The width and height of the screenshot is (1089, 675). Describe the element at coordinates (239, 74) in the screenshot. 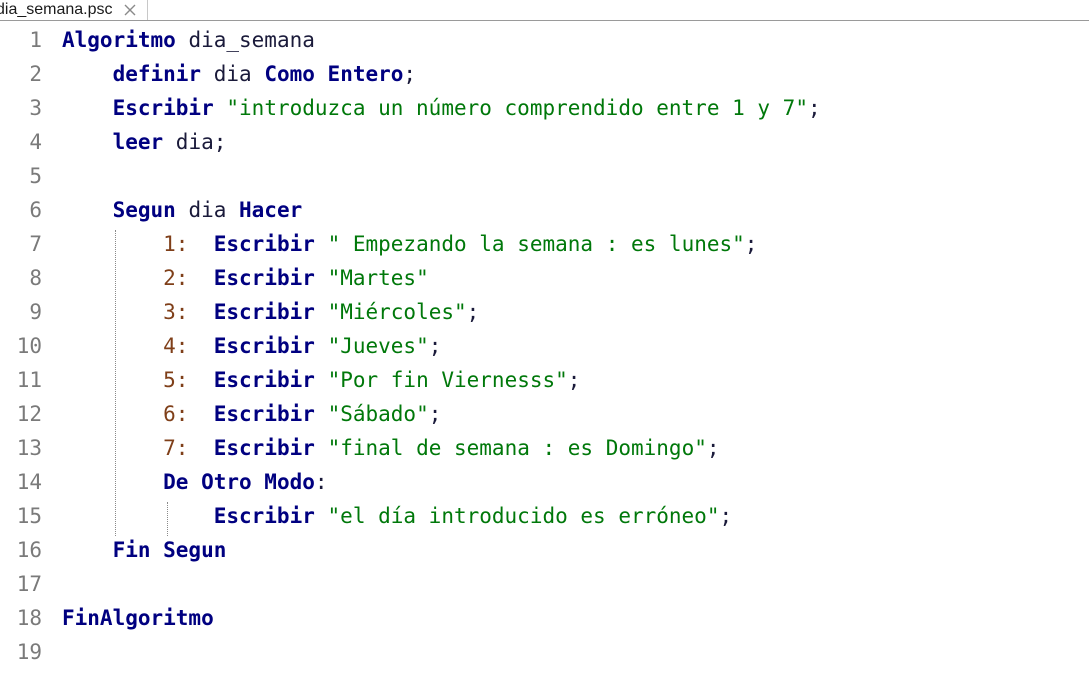

I see `code-text: definir dia Como Entero;` at that location.